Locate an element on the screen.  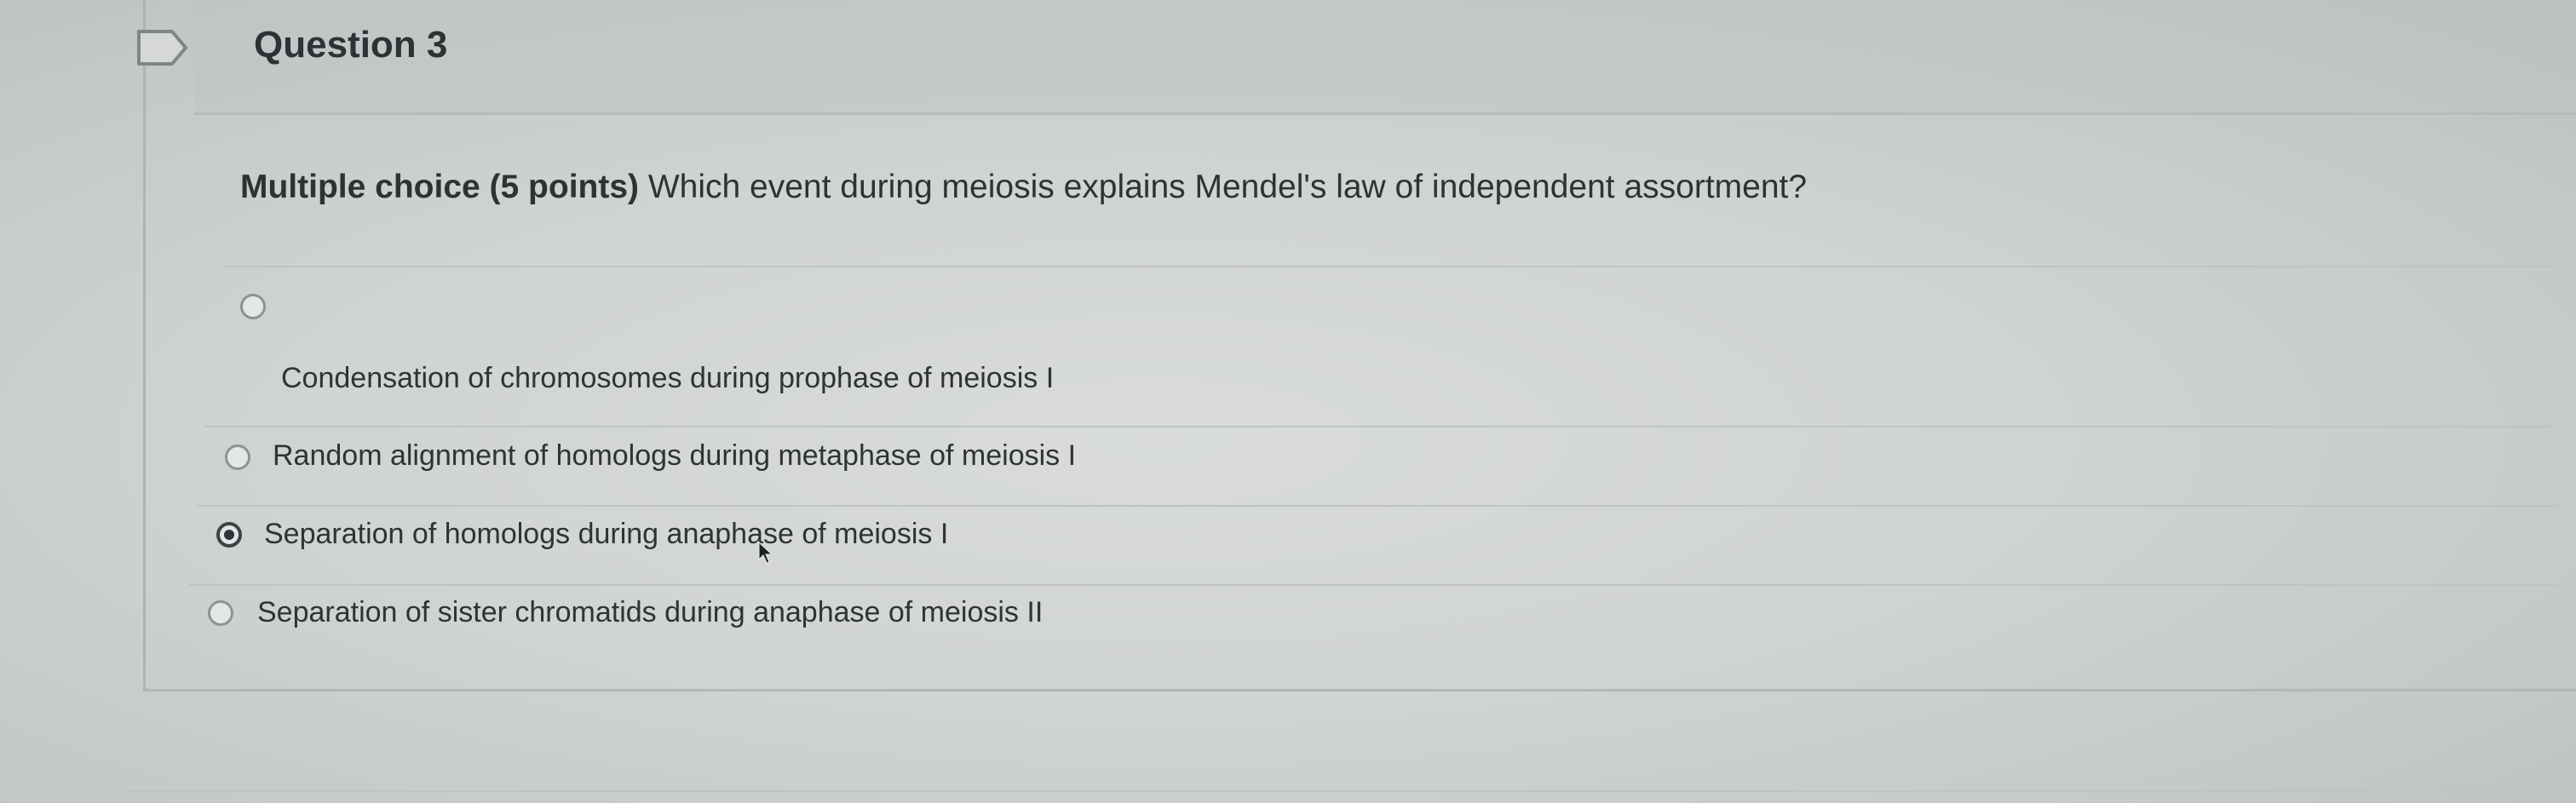
question-type-label: Multiple choice (5 points) is located at coordinates (440, 187).